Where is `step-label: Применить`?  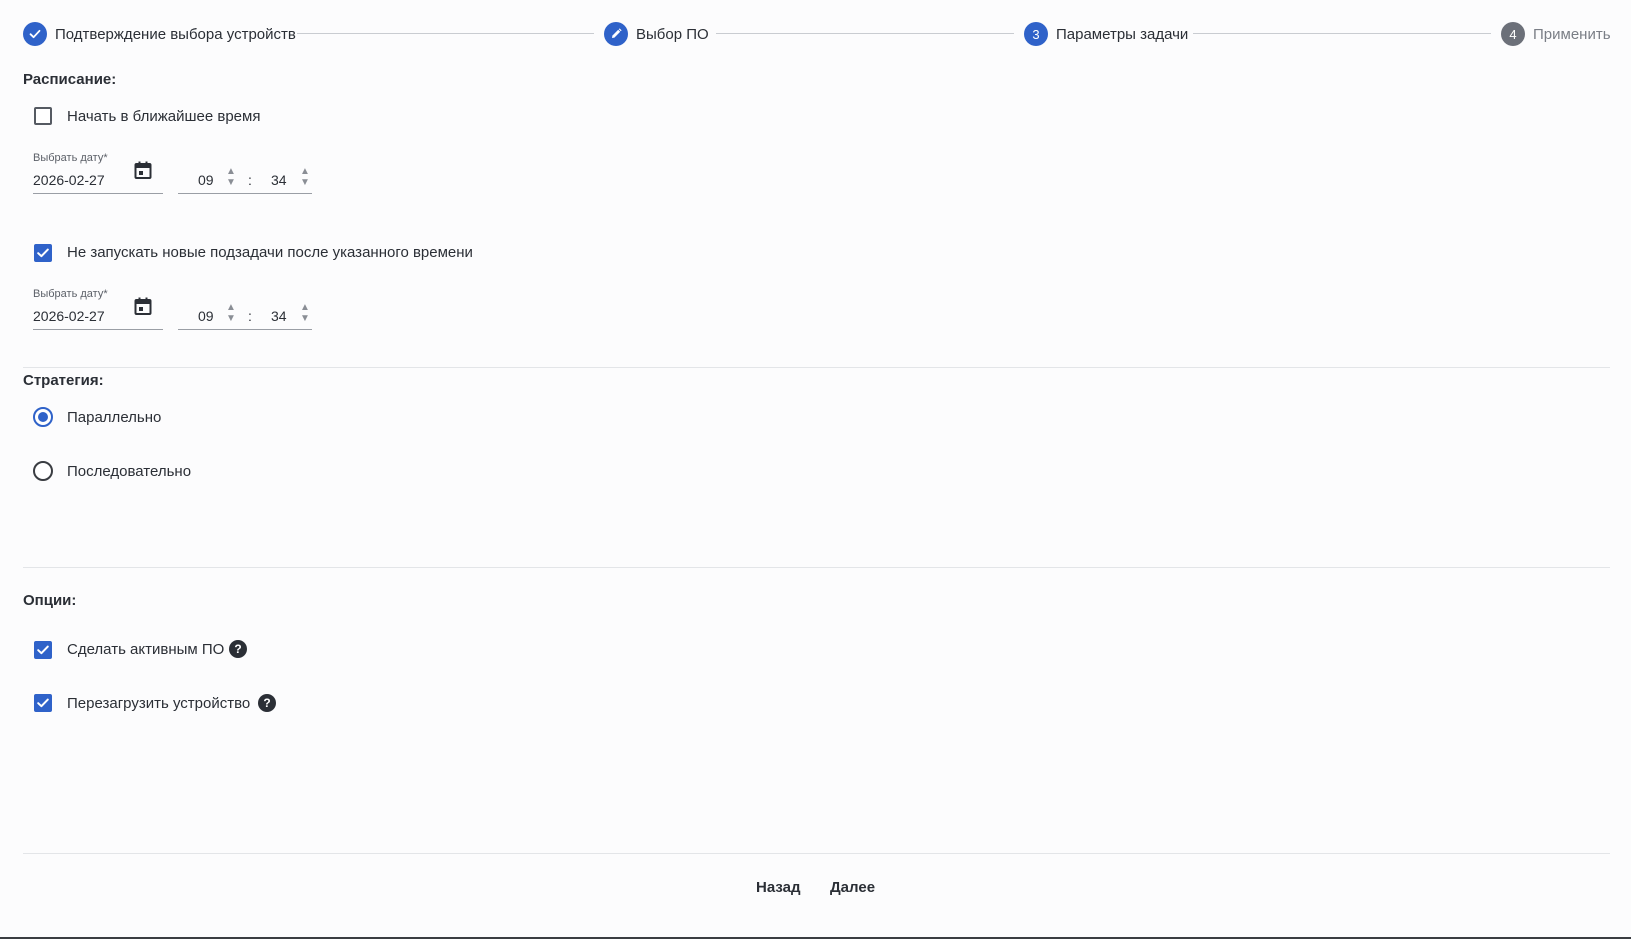 step-label: Применить is located at coordinates (1572, 34).